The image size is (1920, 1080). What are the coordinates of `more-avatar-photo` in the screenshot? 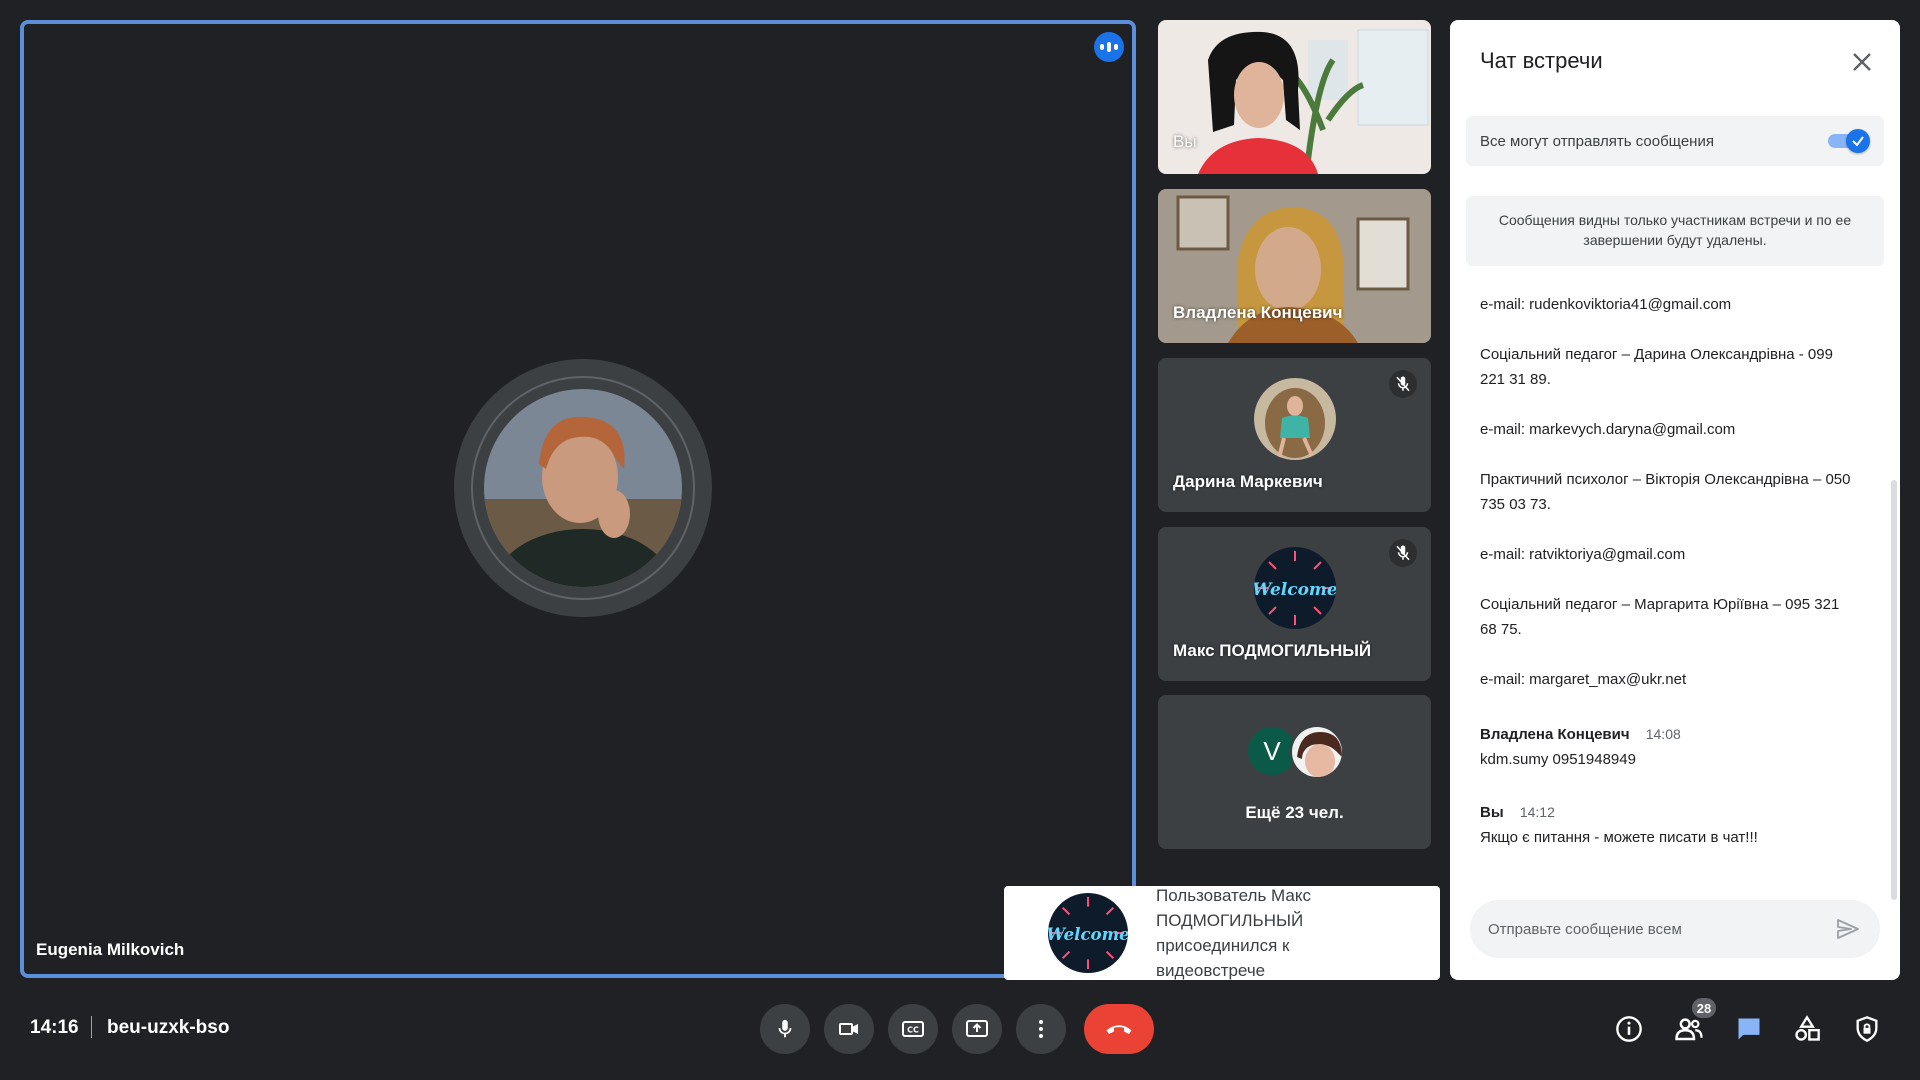 It's located at (1317, 752).